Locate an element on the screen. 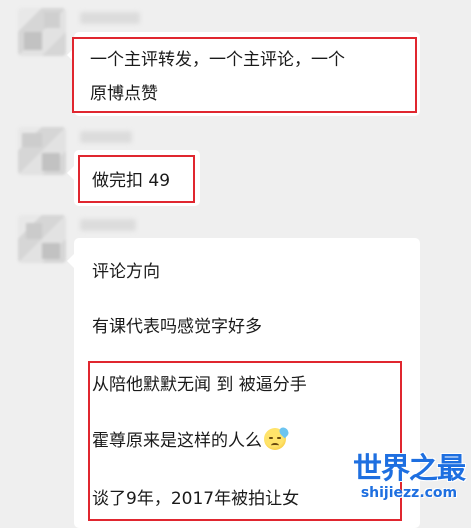 Image resolution: width=471 pixels, height=528 pixels. message-text: 评论方向 is located at coordinates (126, 272).